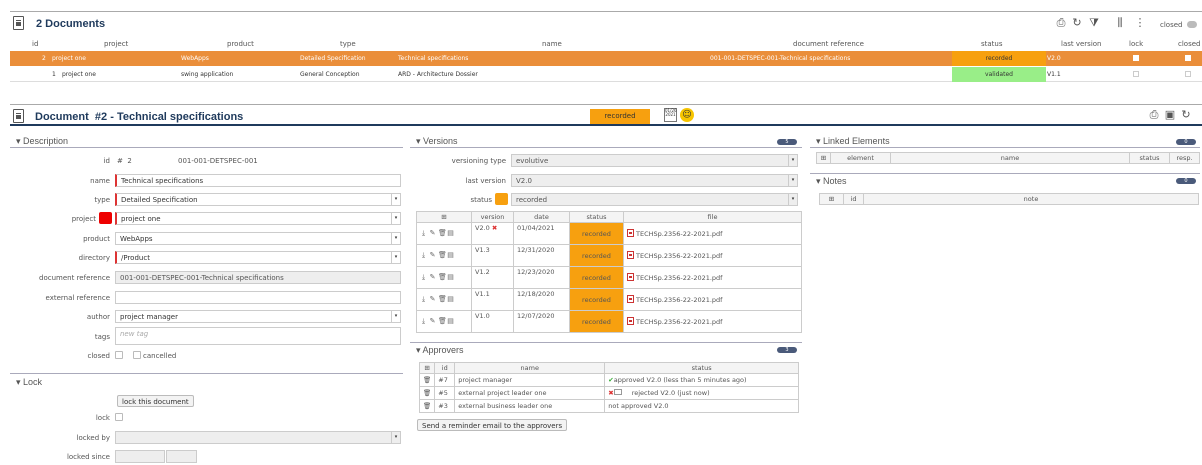 The width and height of the screenshot is (1202, 465). I want to click on filter-icon: ⧩, so click(1094, 23).